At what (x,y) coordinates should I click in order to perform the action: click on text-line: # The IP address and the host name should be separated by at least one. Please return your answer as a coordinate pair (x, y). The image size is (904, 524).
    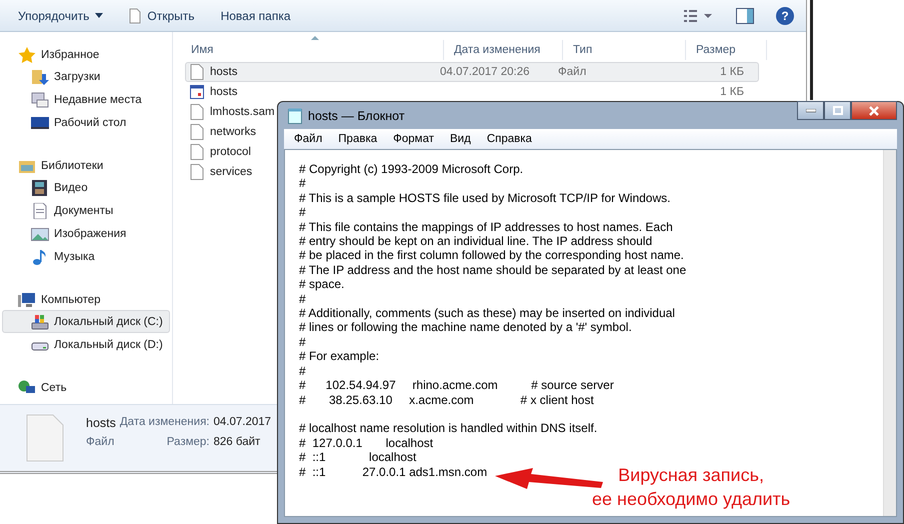
    Looking at the image, I should click on (492, 270).